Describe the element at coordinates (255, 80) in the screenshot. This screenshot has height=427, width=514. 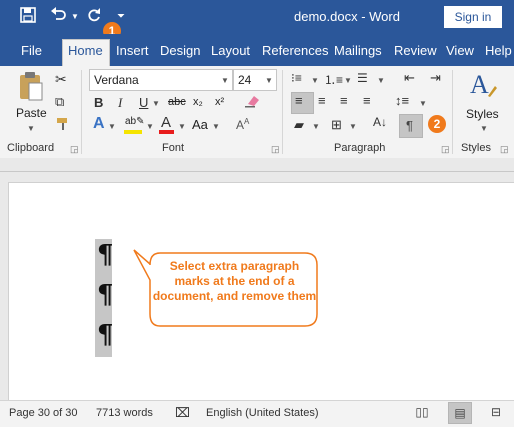
I see `font-size-combobox: 24 ▼` at that location.